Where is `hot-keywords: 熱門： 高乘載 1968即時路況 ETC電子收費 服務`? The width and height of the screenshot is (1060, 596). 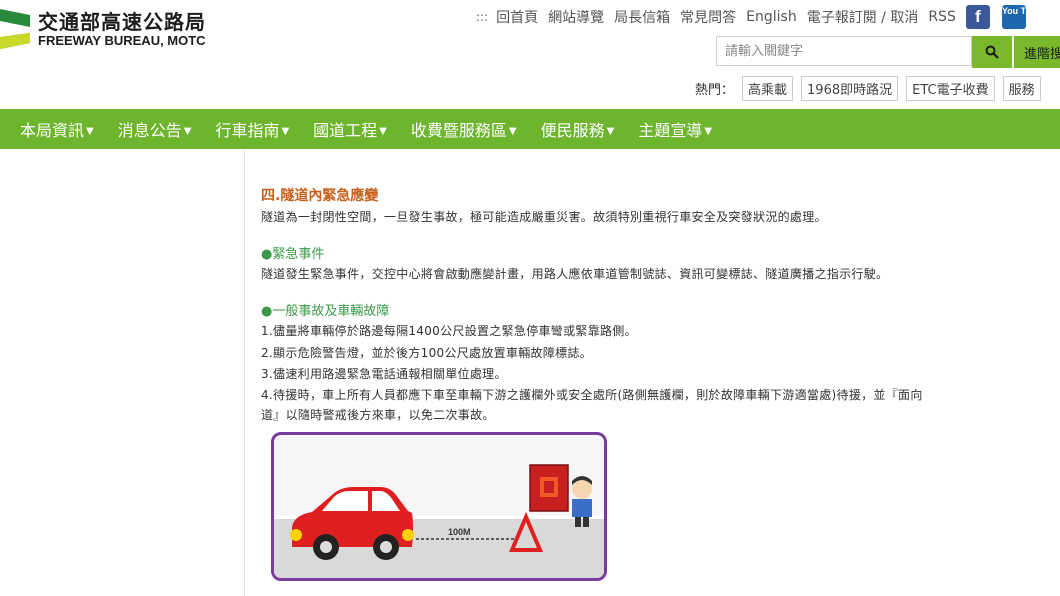
hot-keywords: 熱門： 高乘載 1968即時路況 ETC電子收費 服務 is located at coordinates (872, 88).